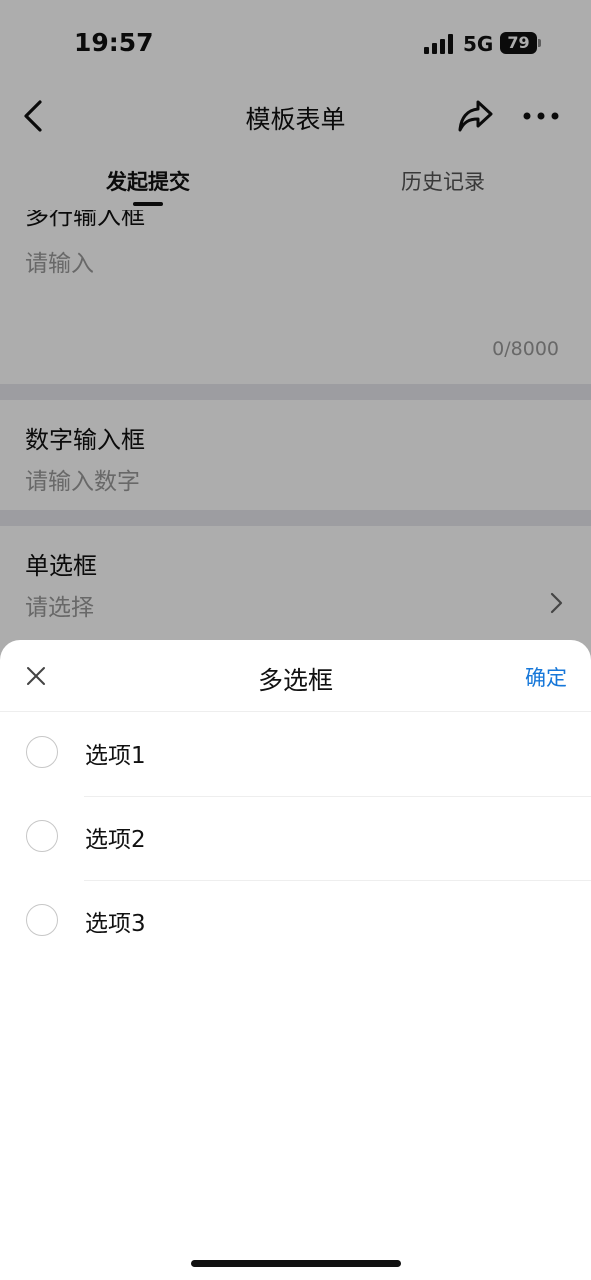 This screenshot has width=591, height=1280. I want to click on sheet-title: 多选框, so click(295, 680).